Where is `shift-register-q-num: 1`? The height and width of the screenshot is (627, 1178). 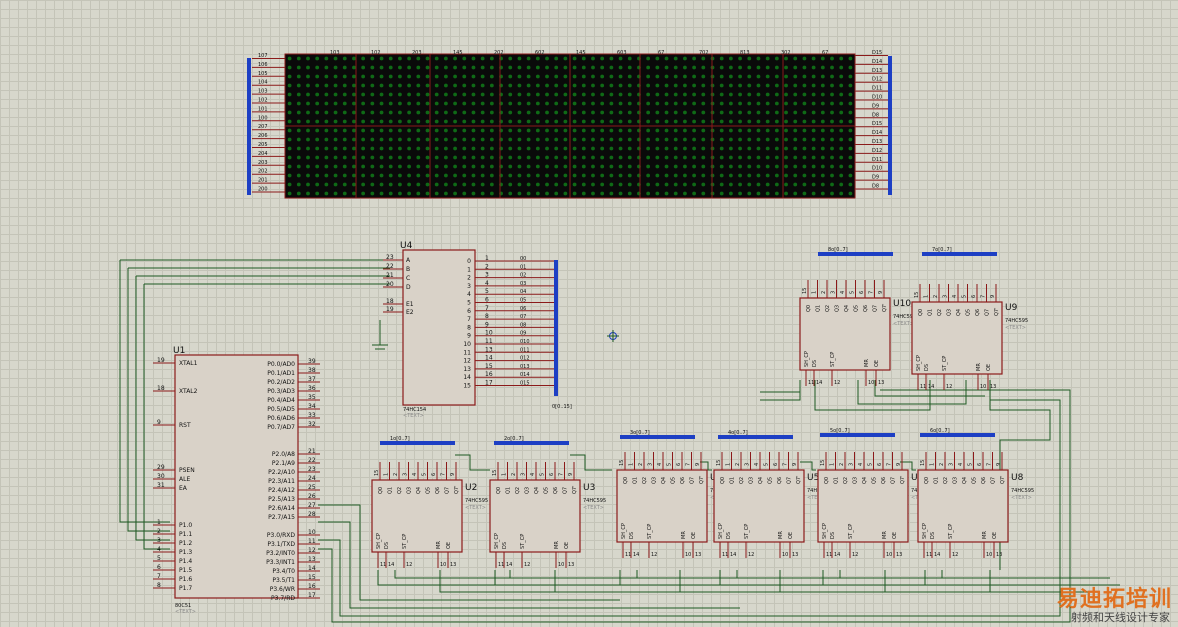 shift-register-q-num: 1 is located at coordinates (729, 464).